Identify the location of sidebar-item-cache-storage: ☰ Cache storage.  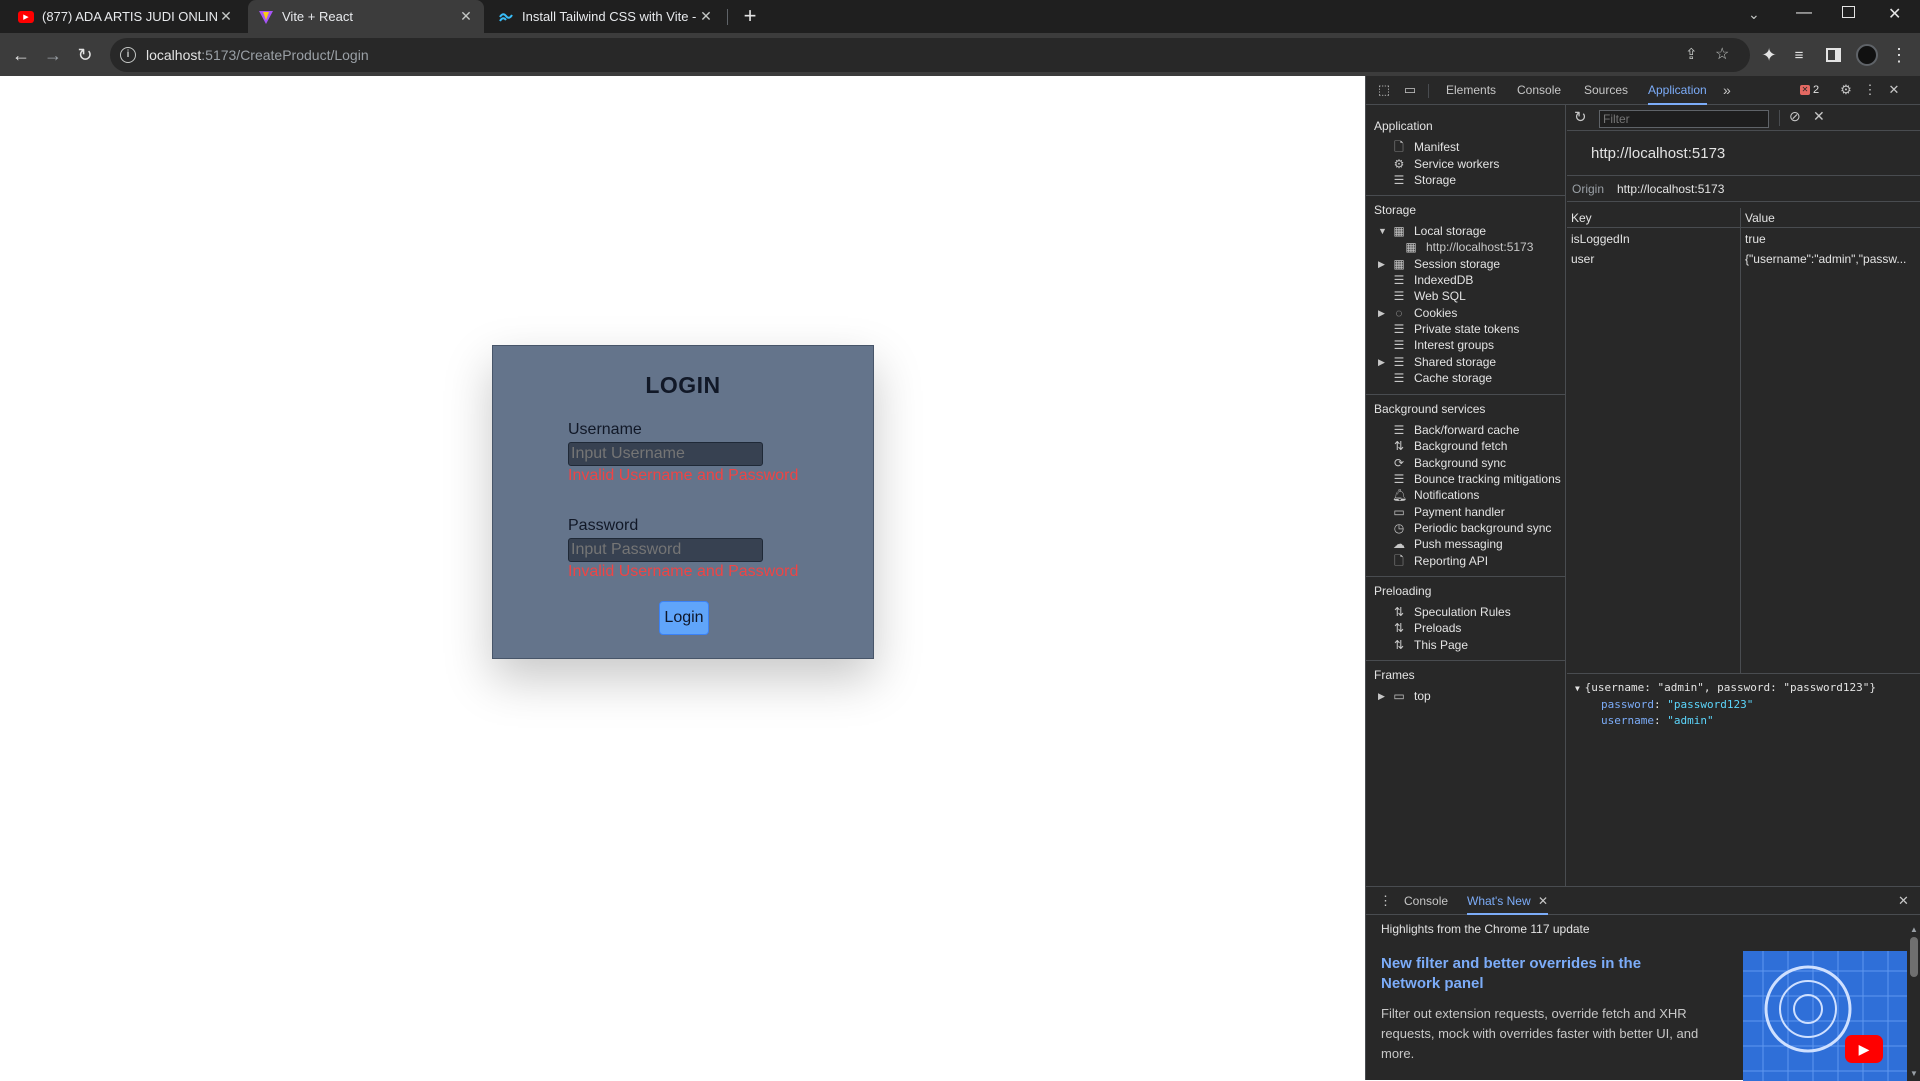
(1442, 378).